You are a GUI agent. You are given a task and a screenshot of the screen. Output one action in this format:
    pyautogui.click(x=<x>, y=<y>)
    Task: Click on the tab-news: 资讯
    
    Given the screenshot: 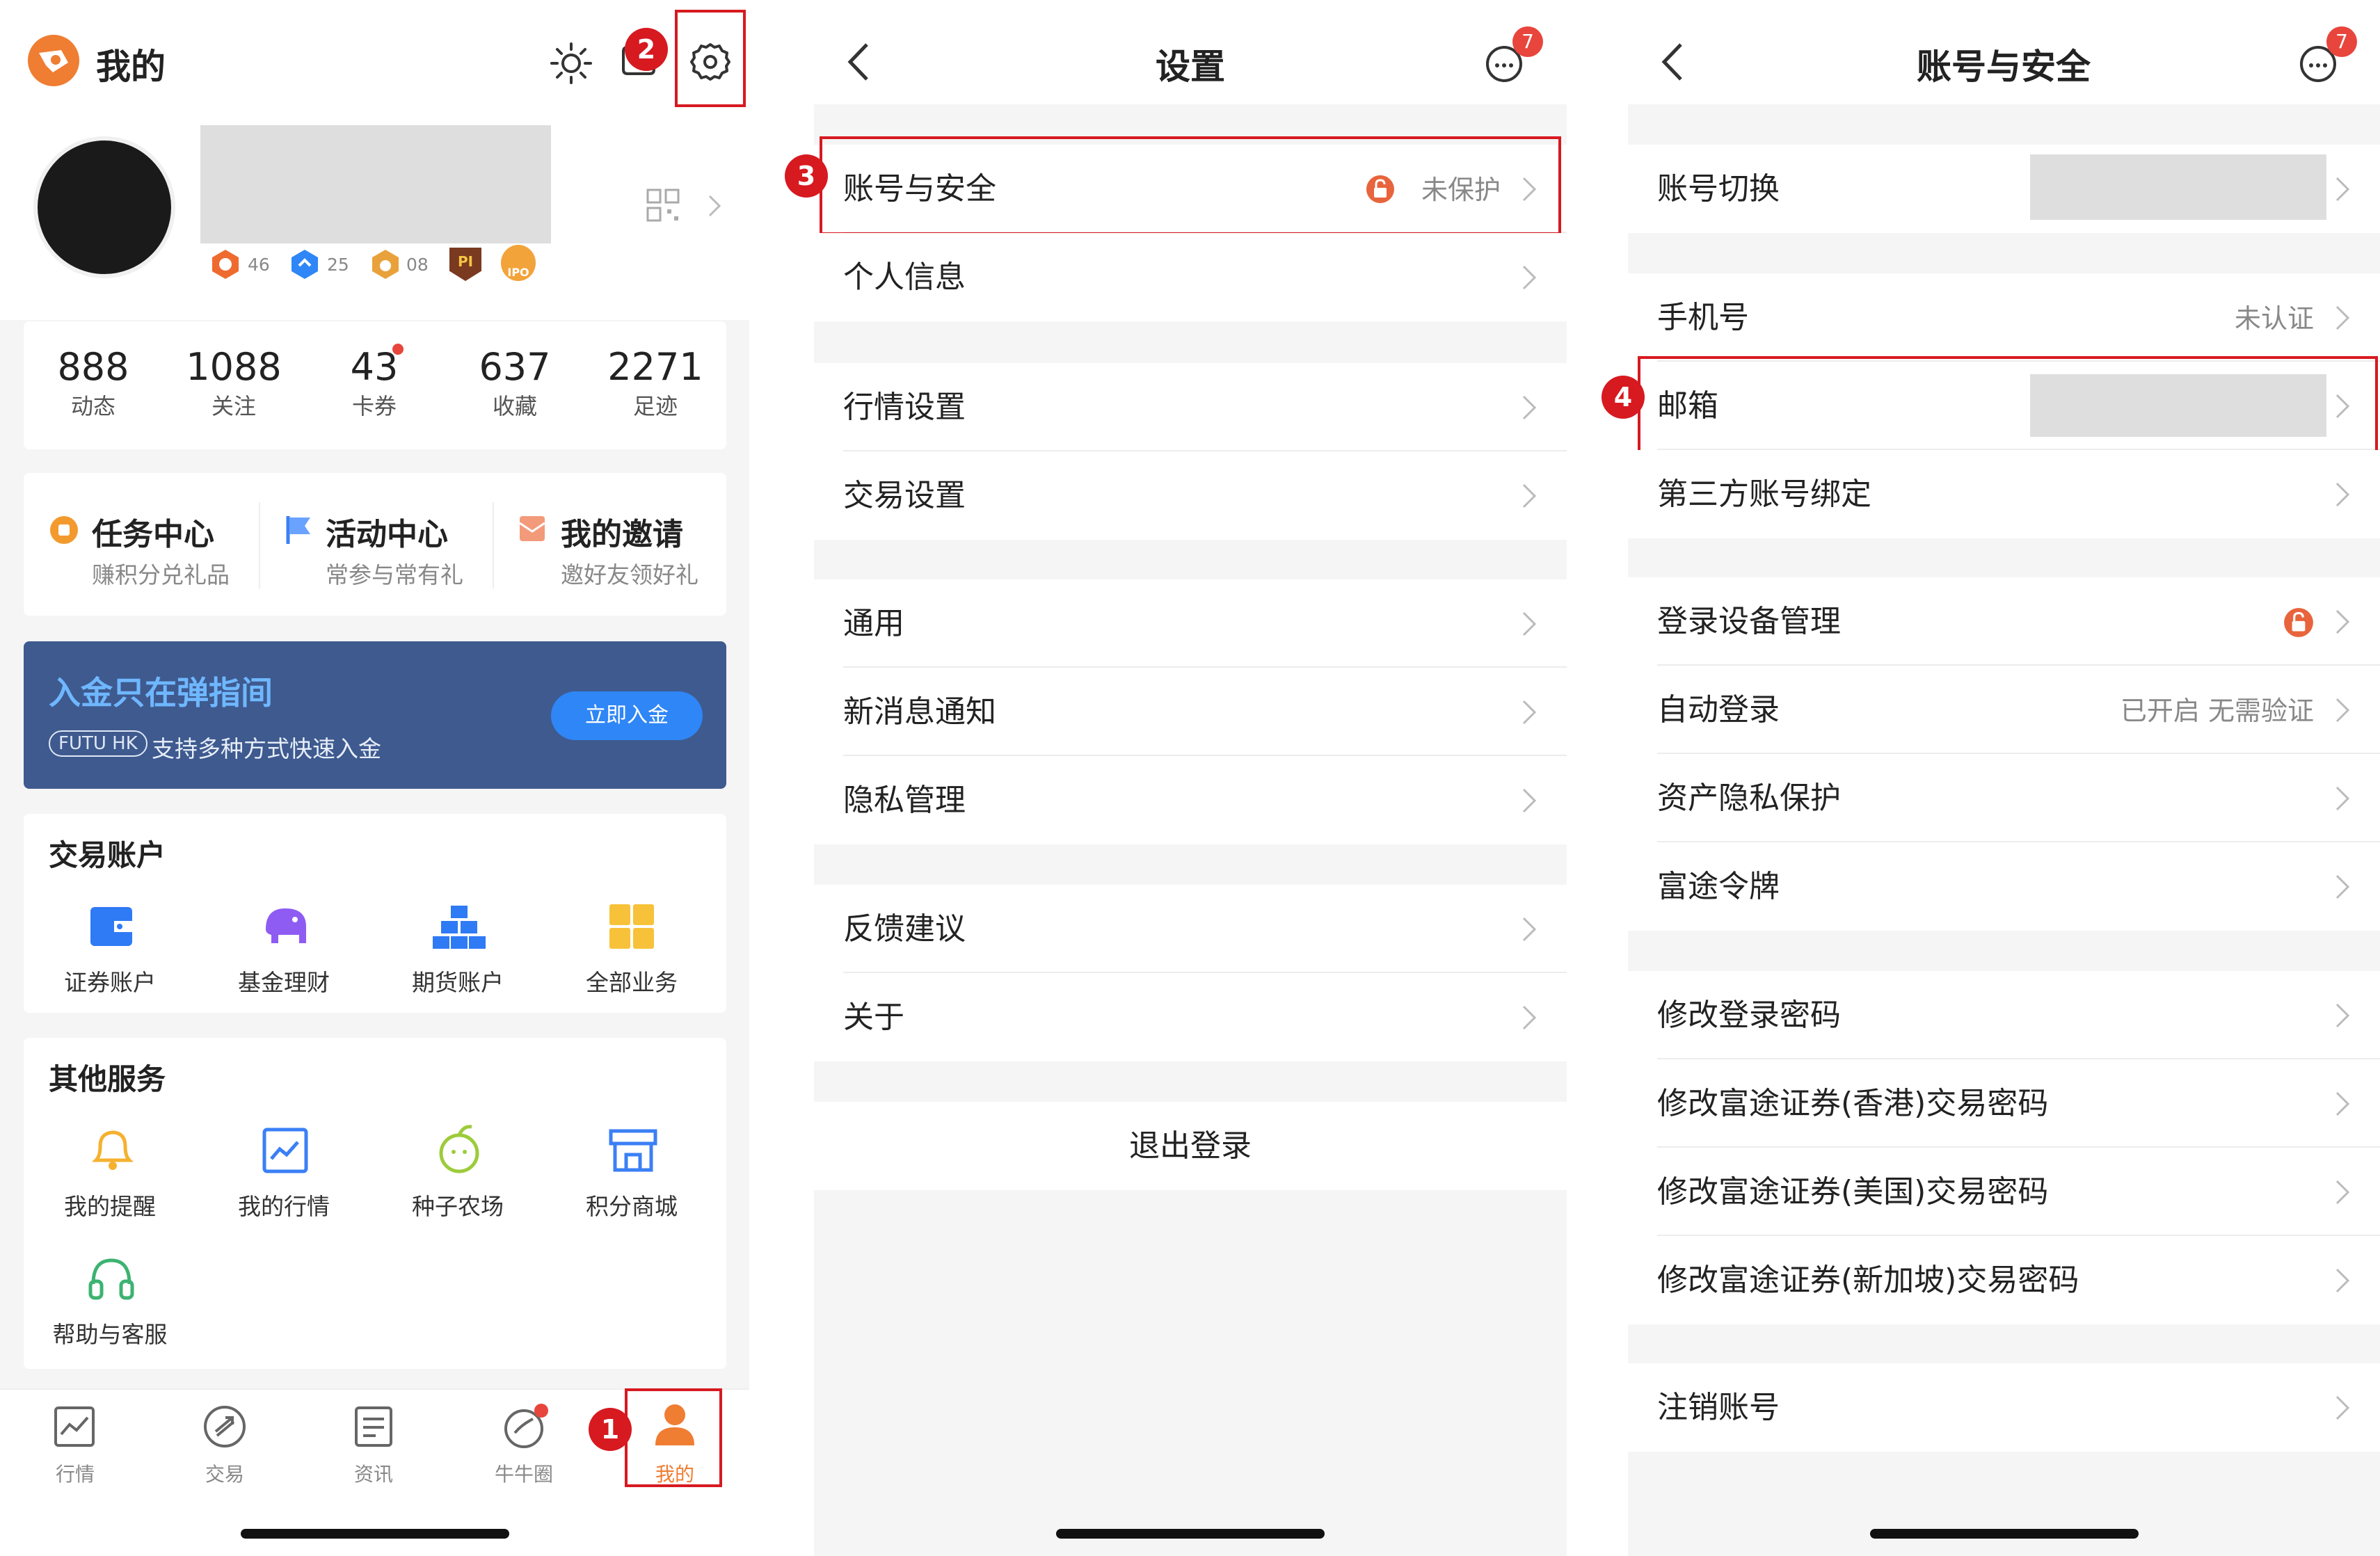 What is the action you would take?
    pyautogui.click(x=373, y=1473)
    